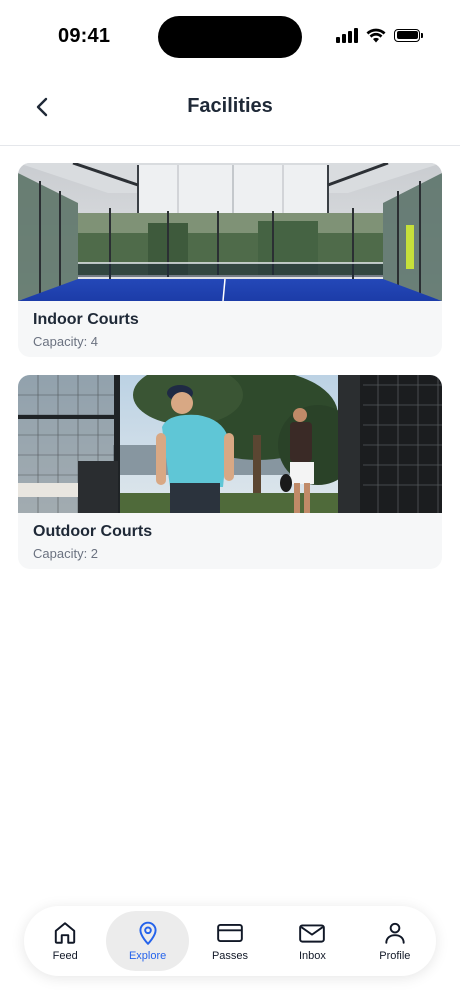  I want to click on nav-item-explore: Explore, so click(147, 941).